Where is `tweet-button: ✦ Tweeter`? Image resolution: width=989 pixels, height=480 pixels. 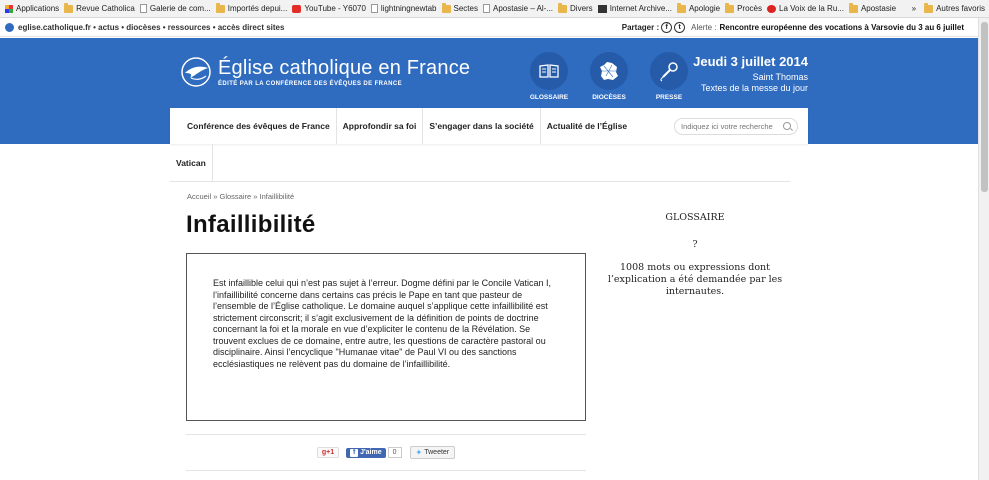 tweet-button: ✦ Tweeter is located at coordinates (432, 452).